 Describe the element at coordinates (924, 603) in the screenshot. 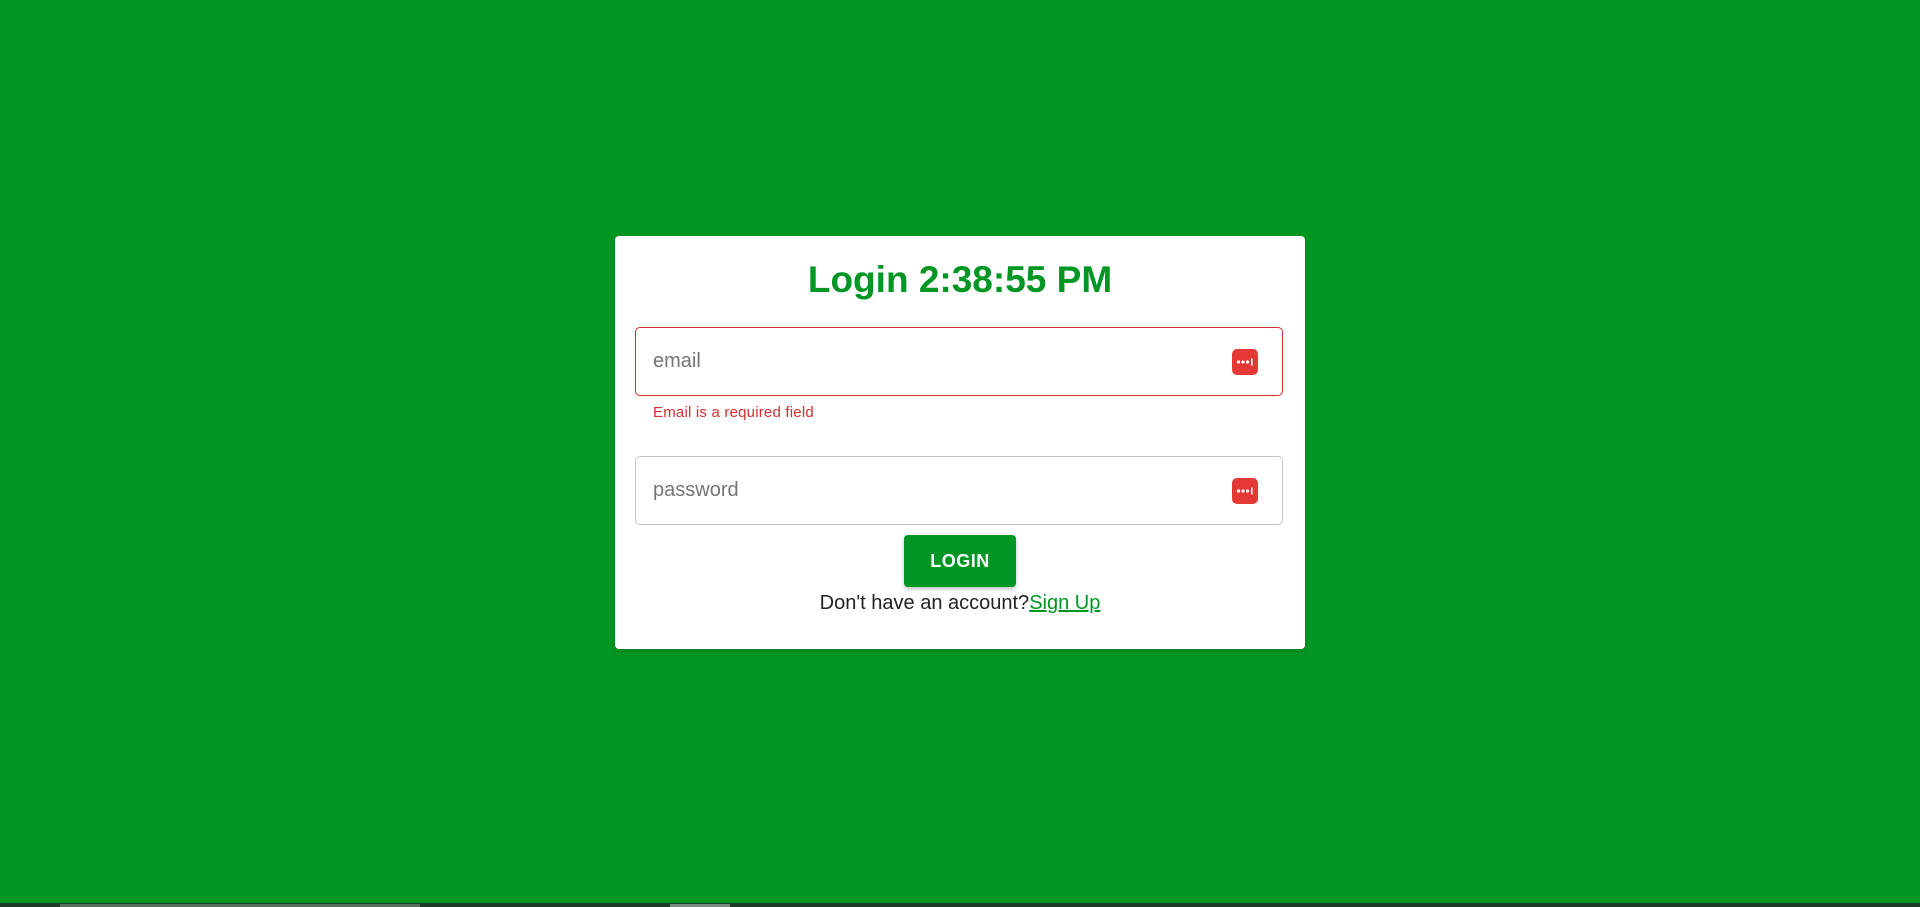

I see `signup-prompt: Don't have an account?` at that location.